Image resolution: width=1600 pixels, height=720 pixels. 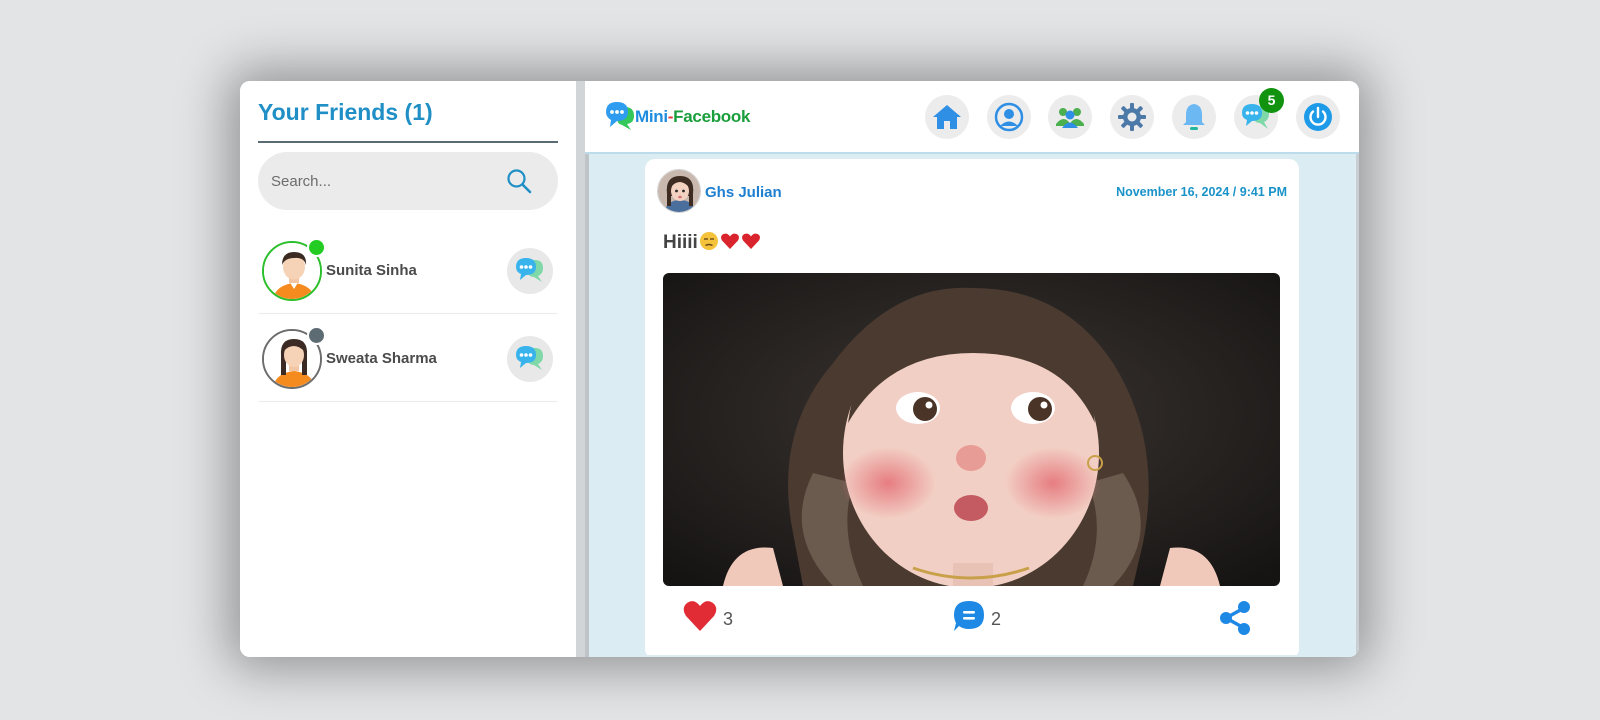 I want to click on friend-search-box, so click(x=408, y=181).